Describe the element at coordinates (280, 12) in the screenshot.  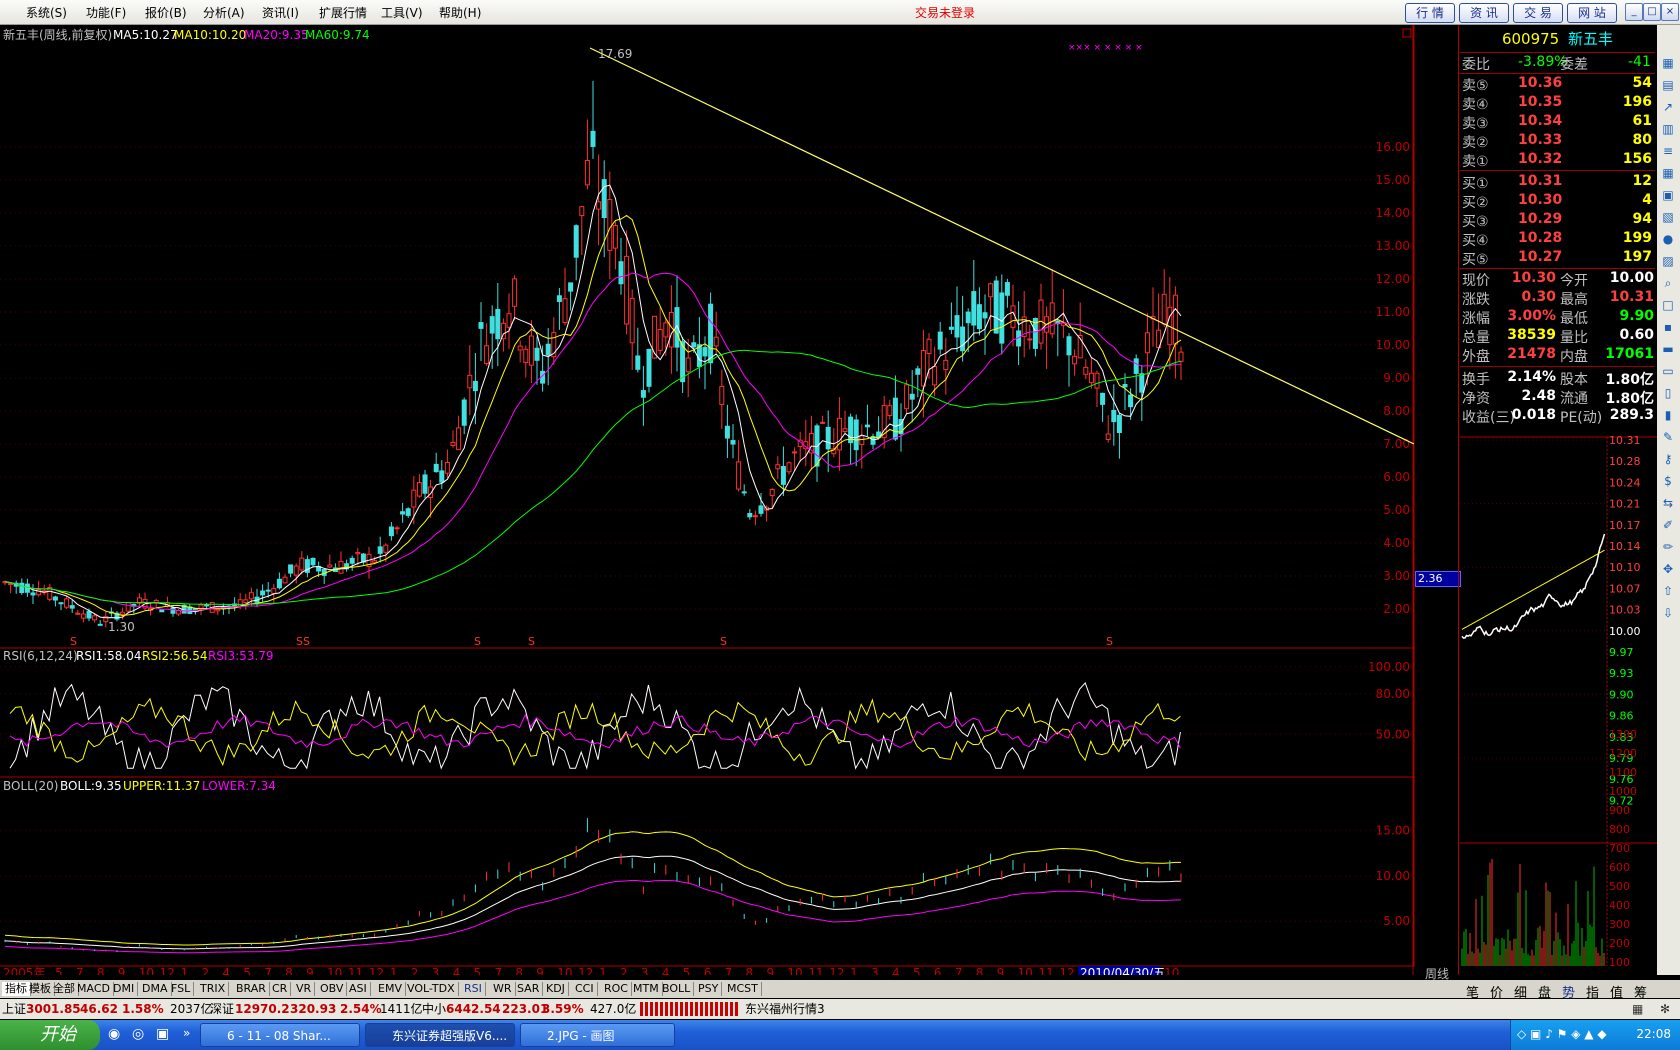
I see `menu-info: 资讯(I)` at that location.